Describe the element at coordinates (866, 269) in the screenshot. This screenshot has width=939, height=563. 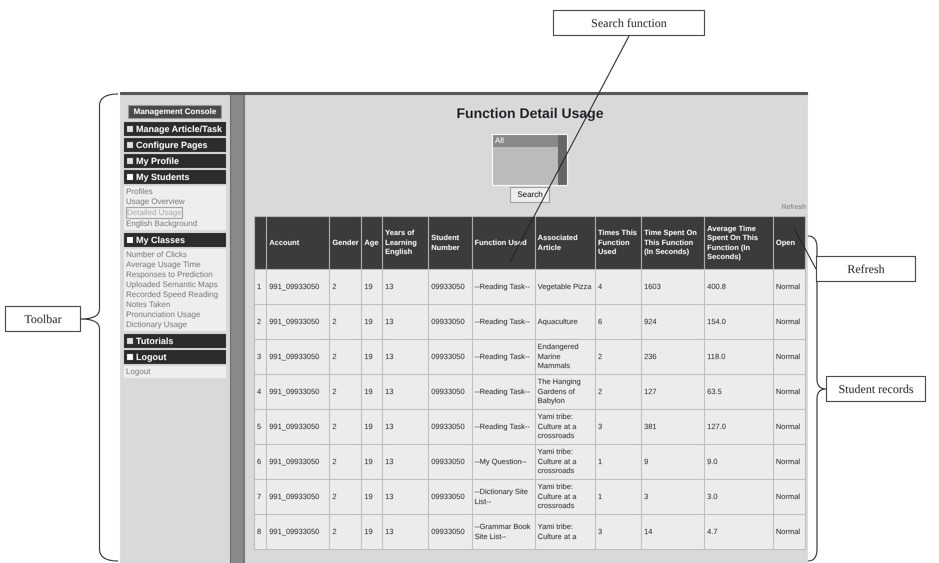
I see `callout-label: Refresh` at that location.